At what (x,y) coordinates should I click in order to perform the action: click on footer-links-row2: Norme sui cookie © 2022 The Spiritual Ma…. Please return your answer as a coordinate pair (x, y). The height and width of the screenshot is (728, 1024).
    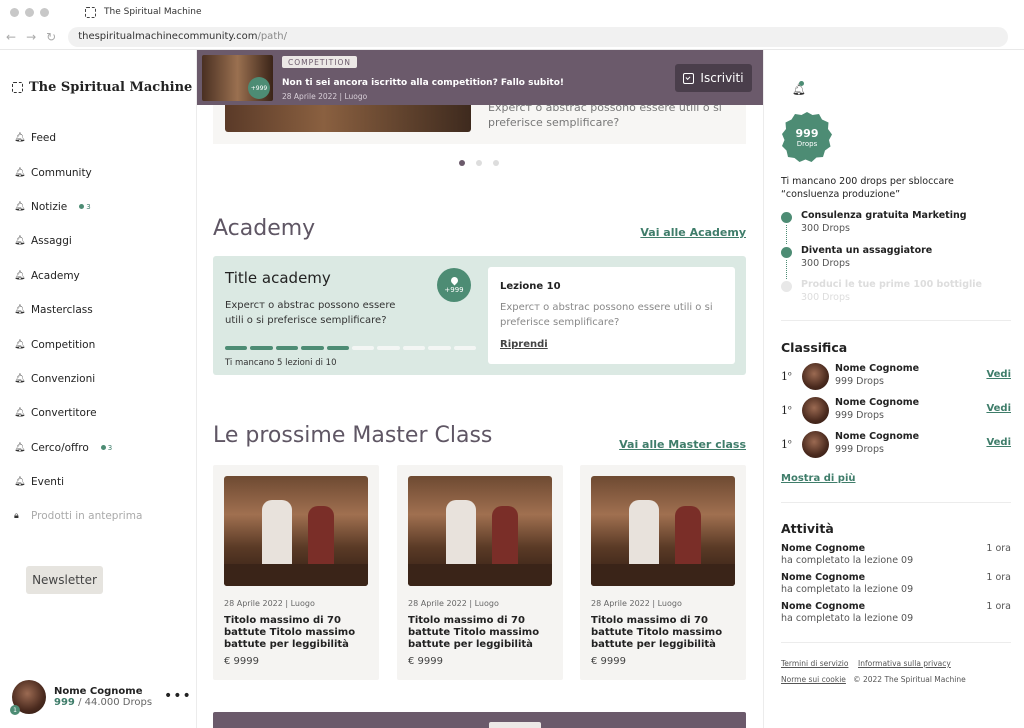
    Looking at the image, I should click on (873, 679).